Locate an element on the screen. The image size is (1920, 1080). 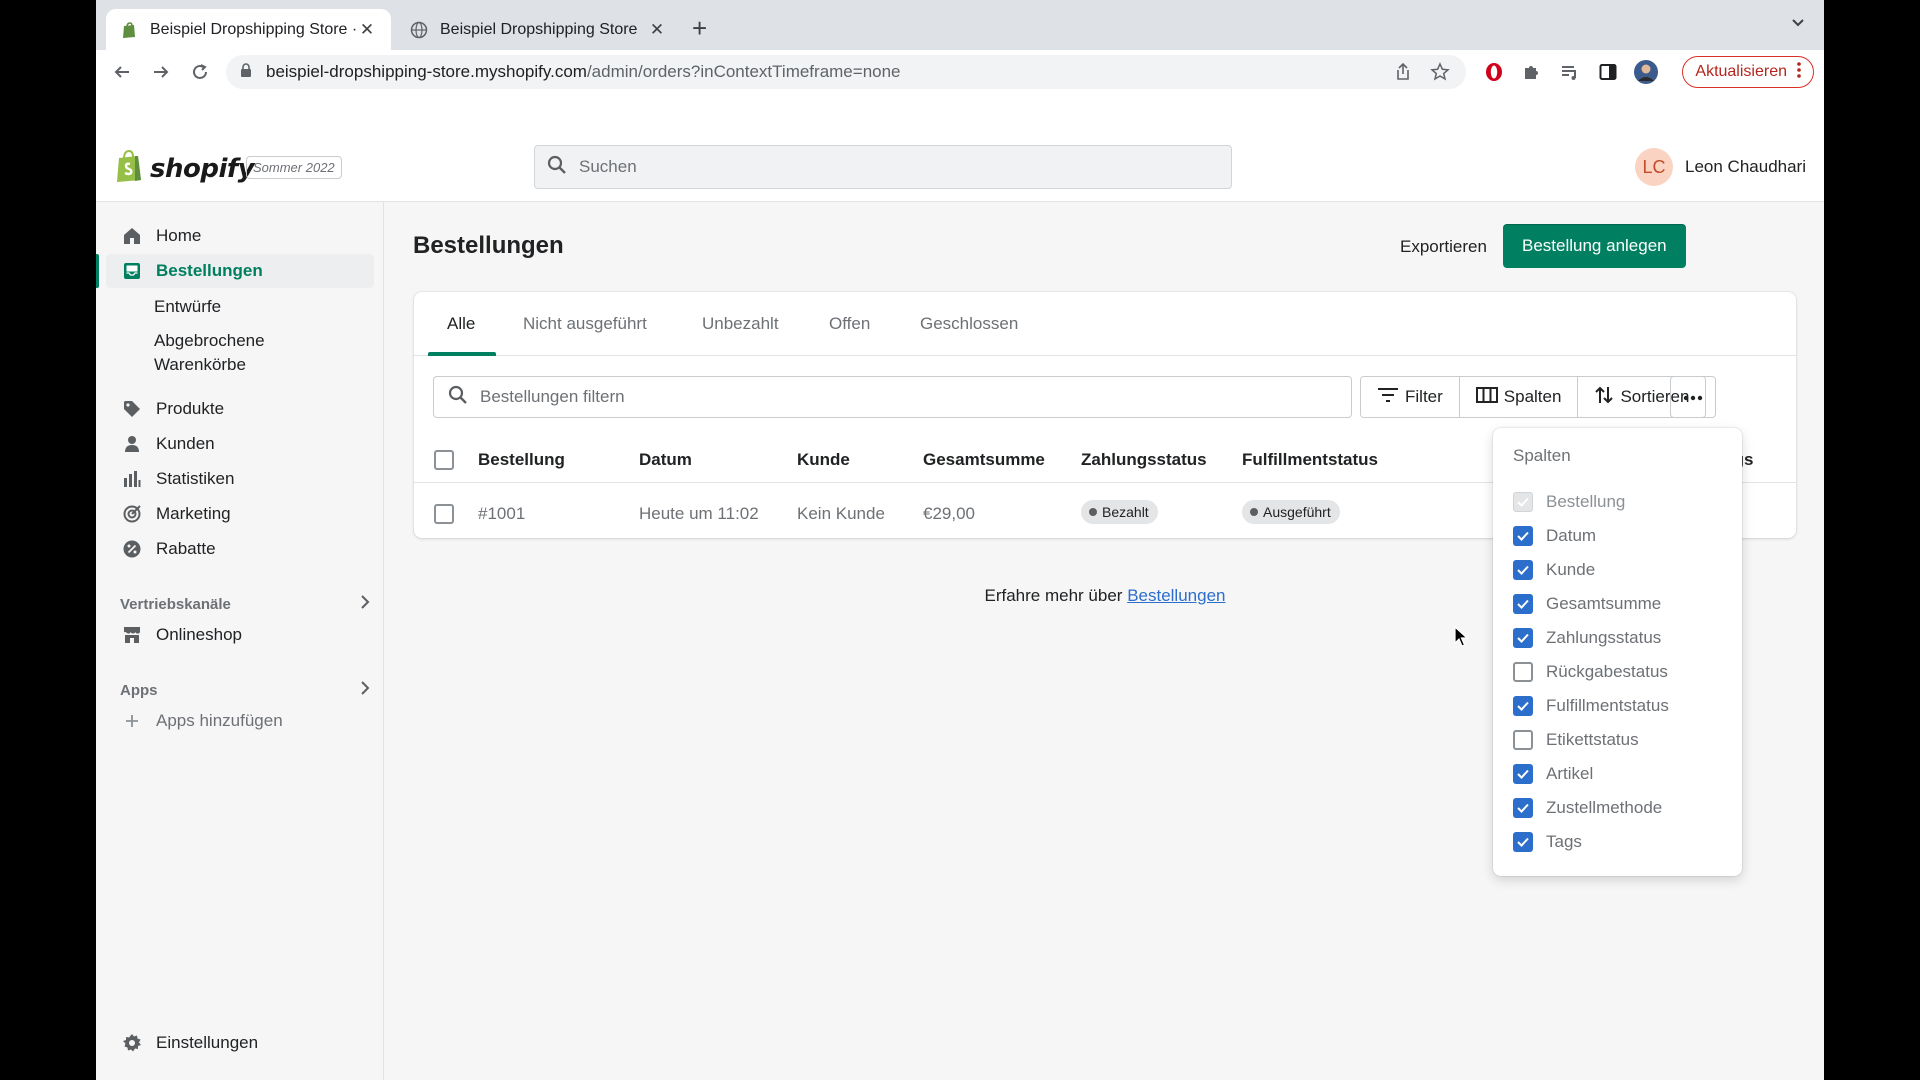
forward-arrow-icon is located at coordinates (161, 72).